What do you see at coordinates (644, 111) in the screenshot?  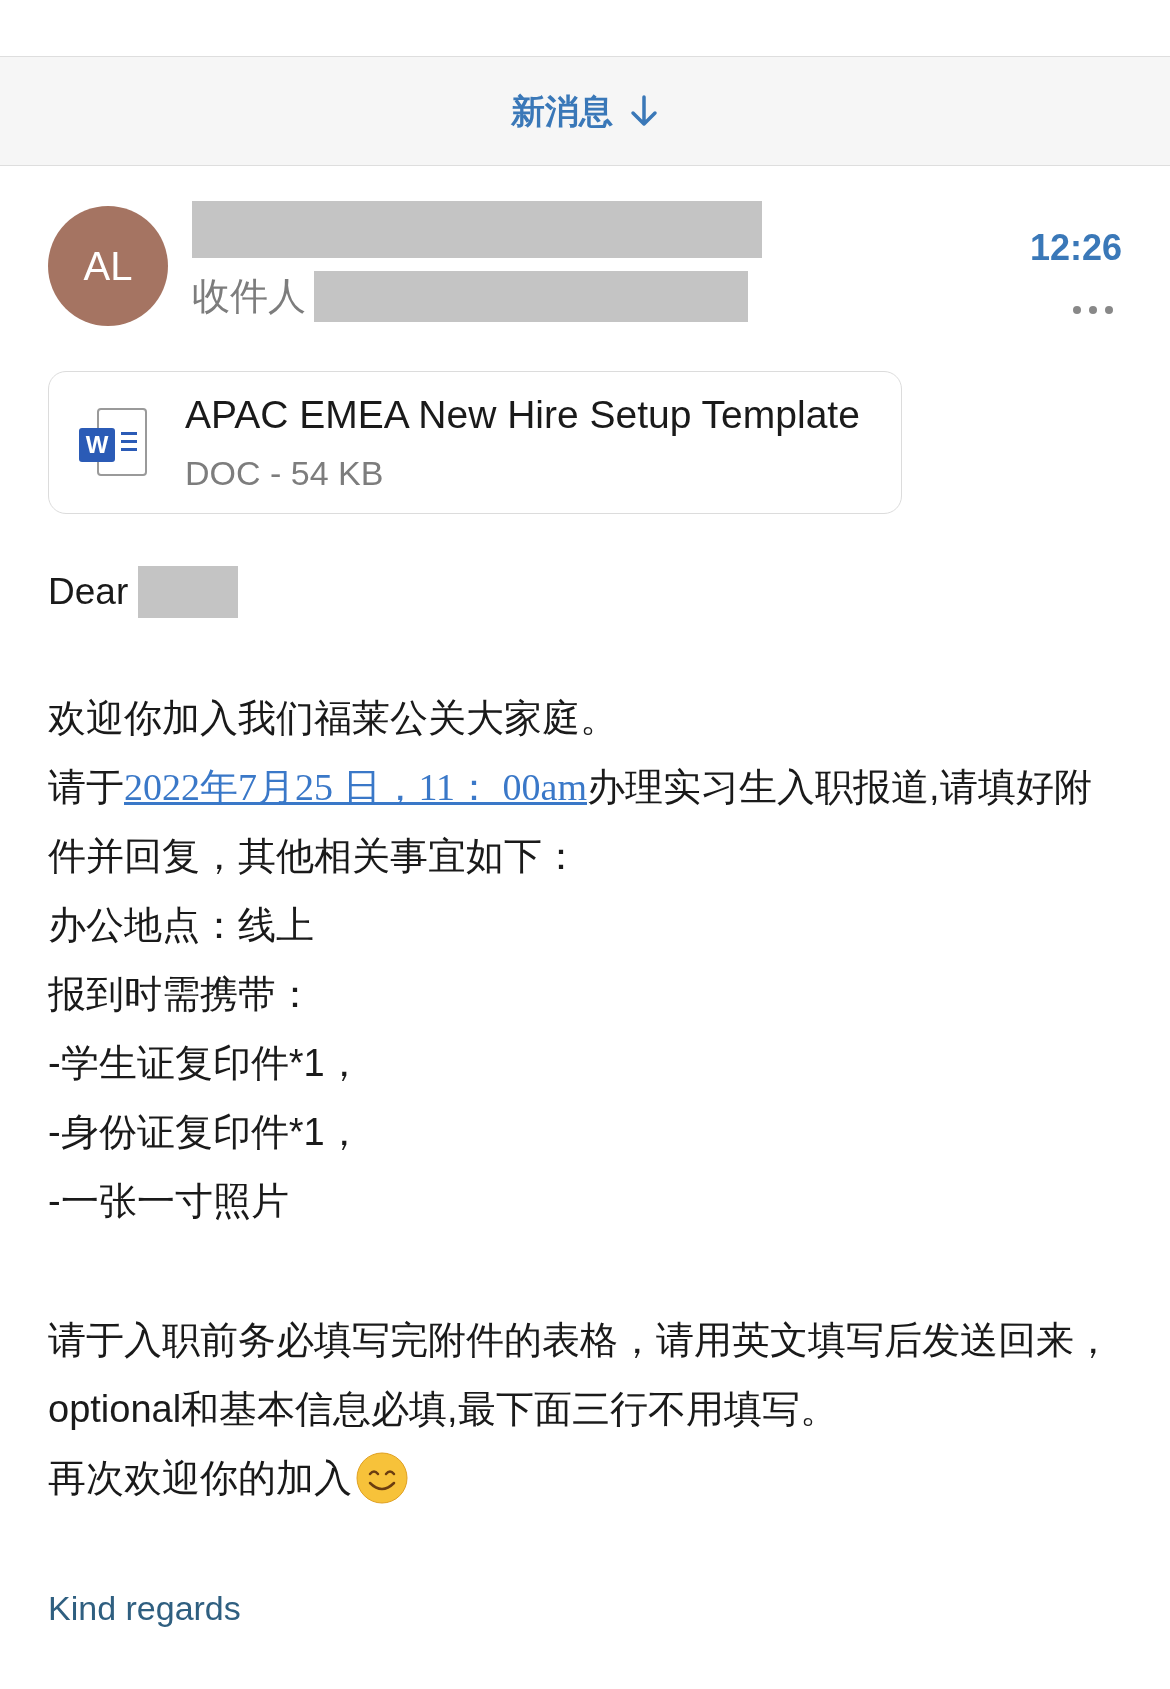 I see `down-arrow-icon` at bounding box center [644, 111].